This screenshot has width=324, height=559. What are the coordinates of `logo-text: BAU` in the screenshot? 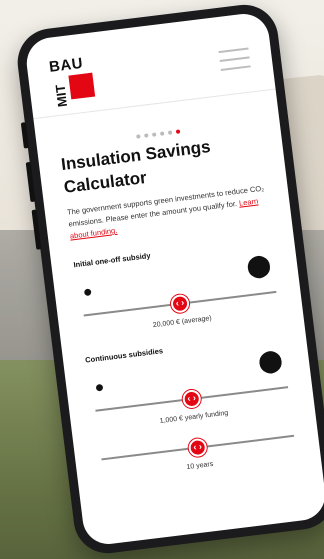 It's located at (66, 65).